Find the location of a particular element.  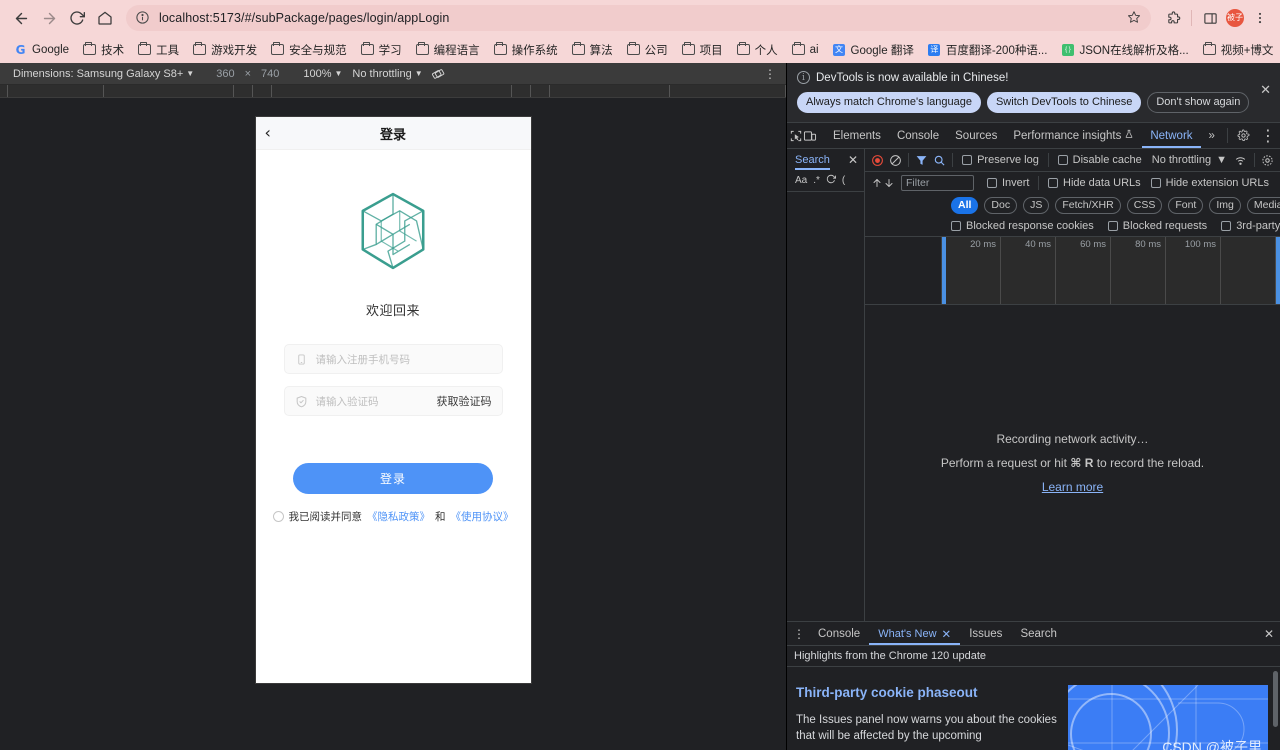

back-arrow-icon is located at coordinates (21, 18).